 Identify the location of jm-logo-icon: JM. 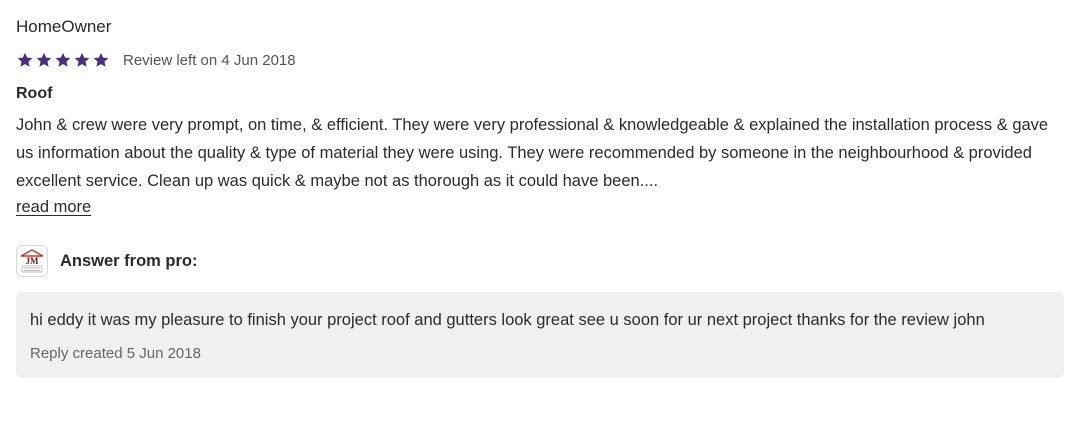
(32, 261).